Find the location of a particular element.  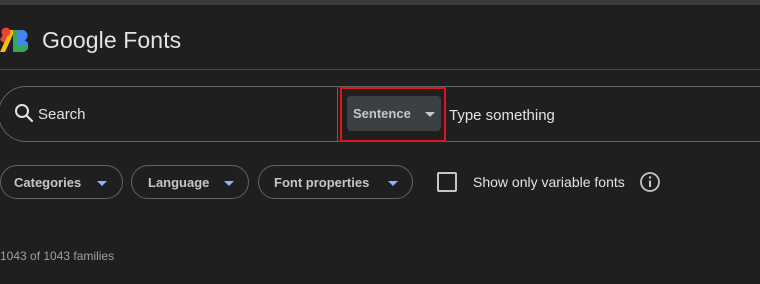

brand-name: Google Fonts is located at coordinates (111, 40).